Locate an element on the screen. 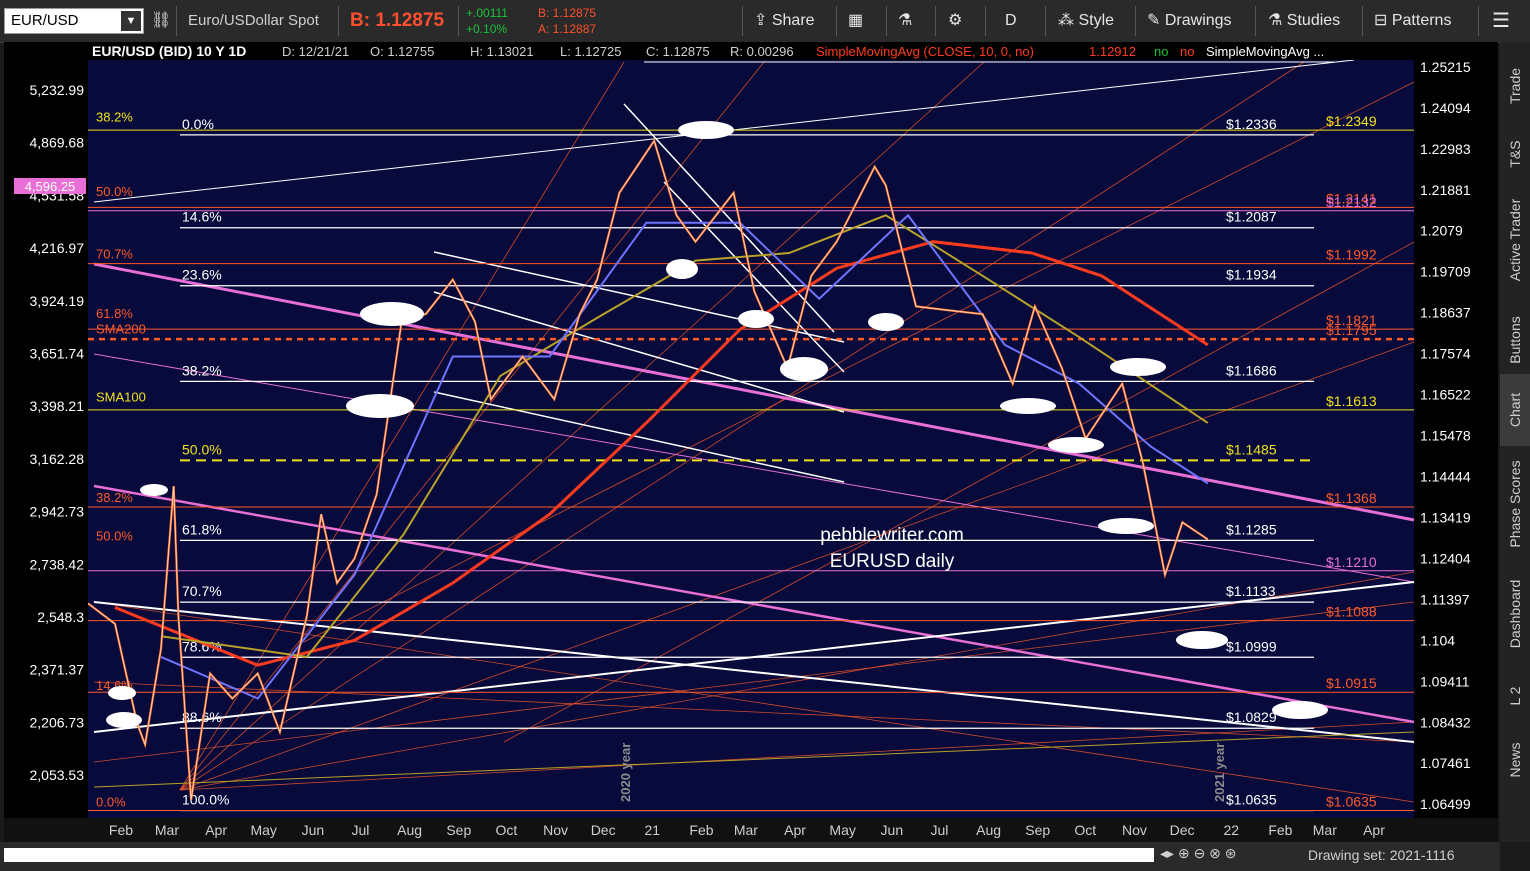 This screenshot has width=1530, height=871. header-no-2: no is located at coordinates (1187, 51).